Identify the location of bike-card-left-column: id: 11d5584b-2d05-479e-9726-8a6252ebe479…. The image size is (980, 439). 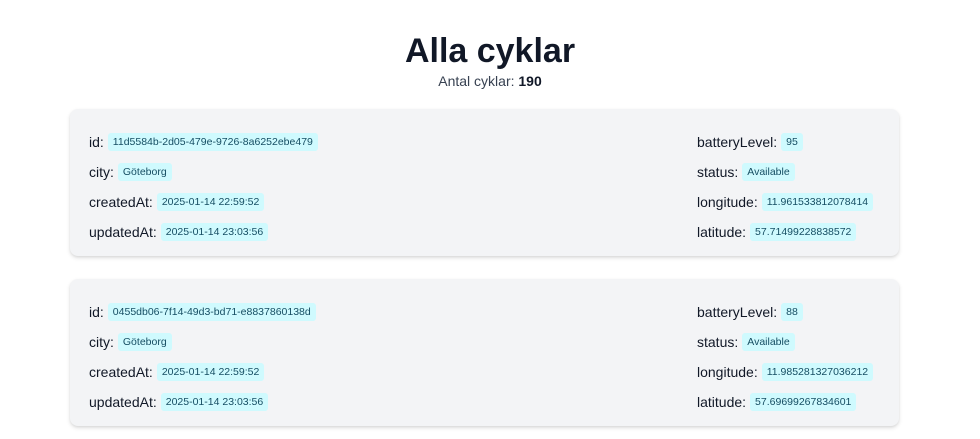
(203, 187).